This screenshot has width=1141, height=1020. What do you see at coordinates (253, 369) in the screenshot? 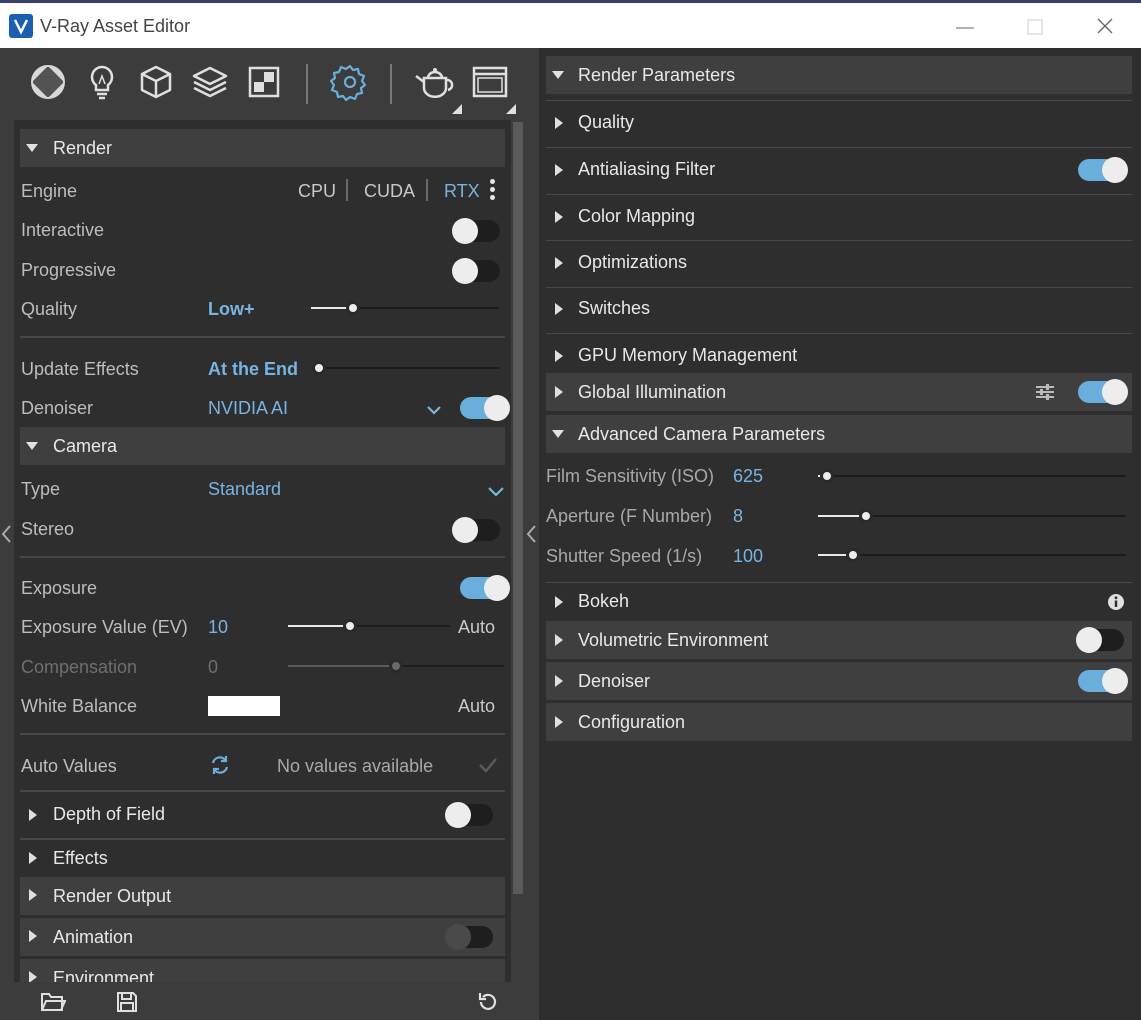
I see `update-effects-value: At the End` at bounding box center [253, 369].